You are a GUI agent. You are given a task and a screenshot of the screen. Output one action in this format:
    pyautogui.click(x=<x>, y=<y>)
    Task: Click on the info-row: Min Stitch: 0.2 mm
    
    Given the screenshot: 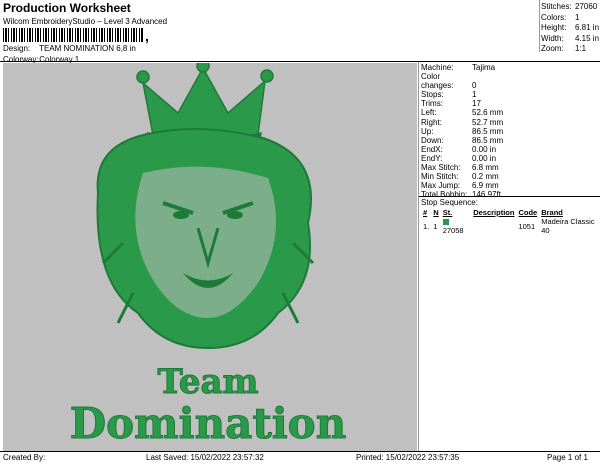 What is the action you would take?
    pyautogui.click(x=460, y=177)
    